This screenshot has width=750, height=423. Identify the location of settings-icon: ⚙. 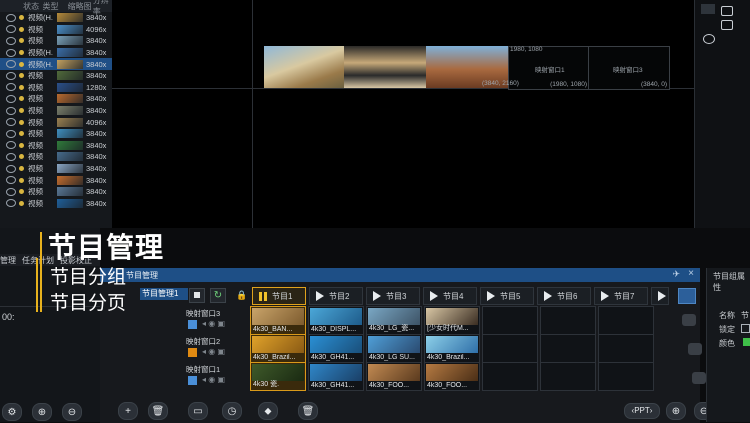
(12, 412).